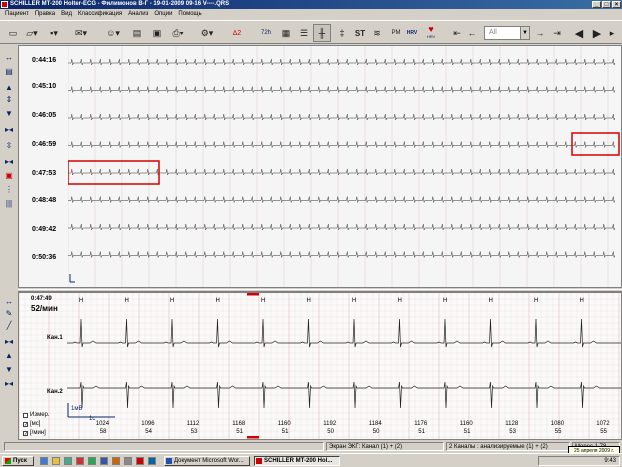 Image resolution: width=622 pixels, height=467 pixels. I want to click on menu-help: Помощь, so click(189, 14).